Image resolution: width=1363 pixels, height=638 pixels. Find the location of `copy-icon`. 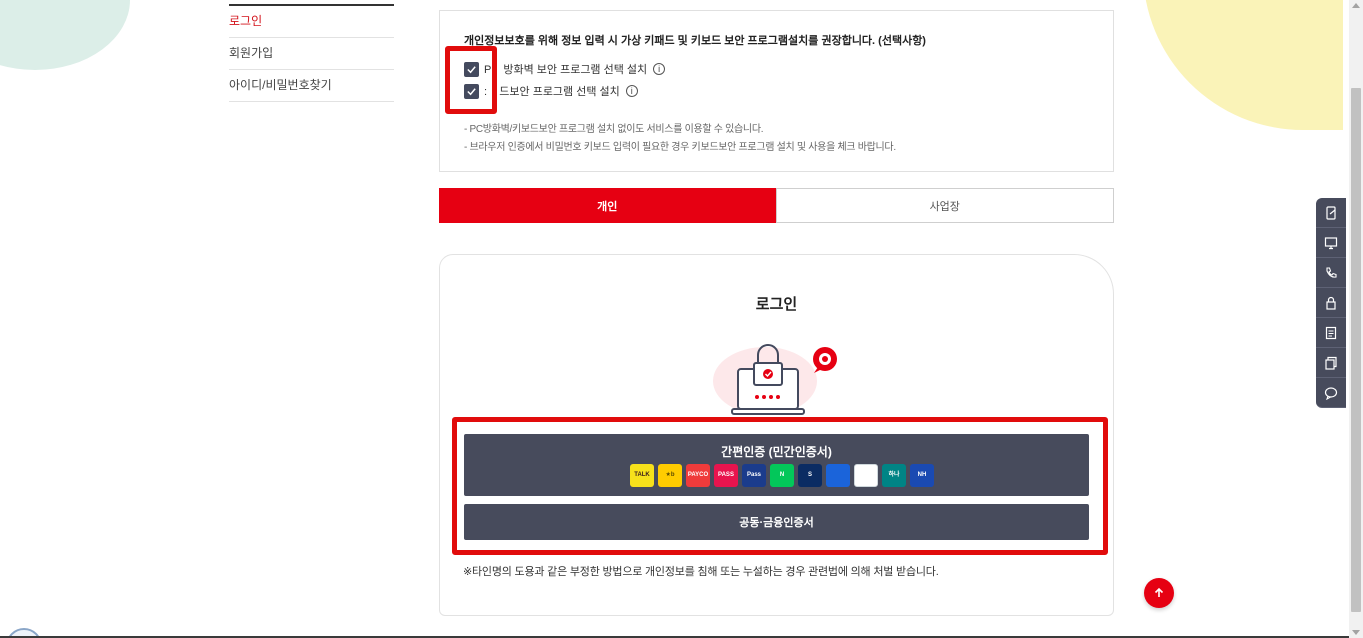

copy-icon is located at coordinates (1331, 363).